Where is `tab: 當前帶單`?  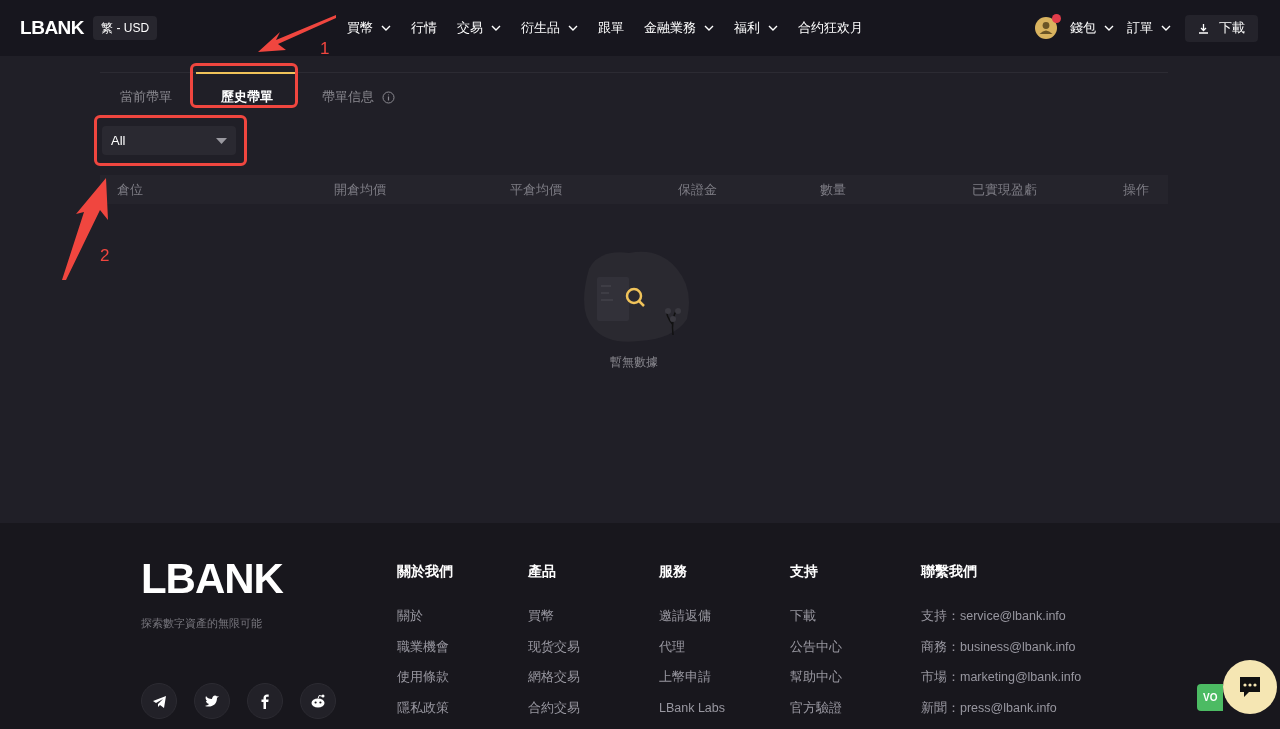
tab: 當前帶單 is located at coordinates (146, 89).